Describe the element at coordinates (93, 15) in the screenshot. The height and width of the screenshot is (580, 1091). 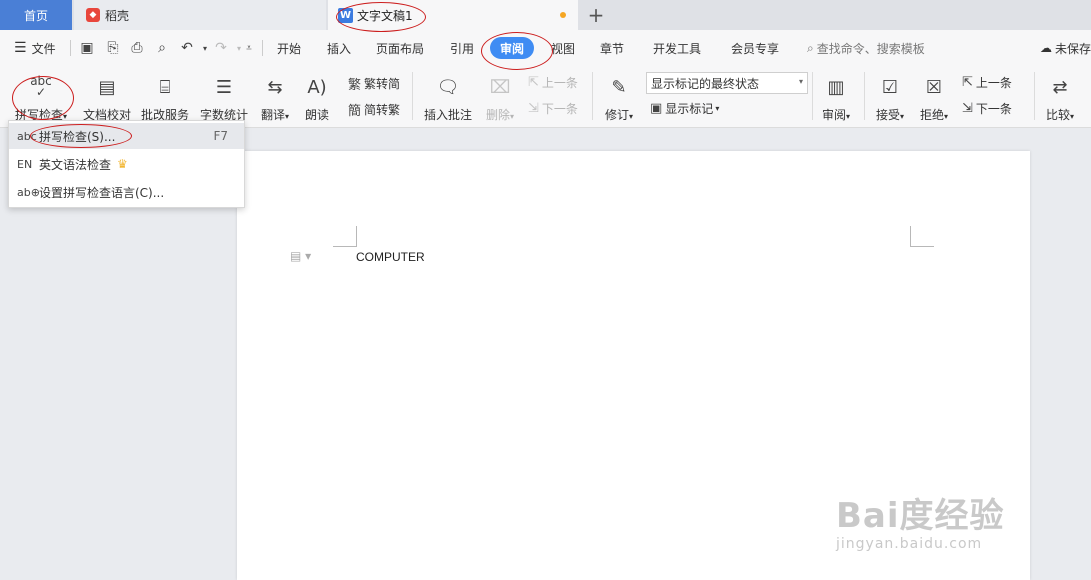
I see `daoke-logo-icon: ◆` at that location.